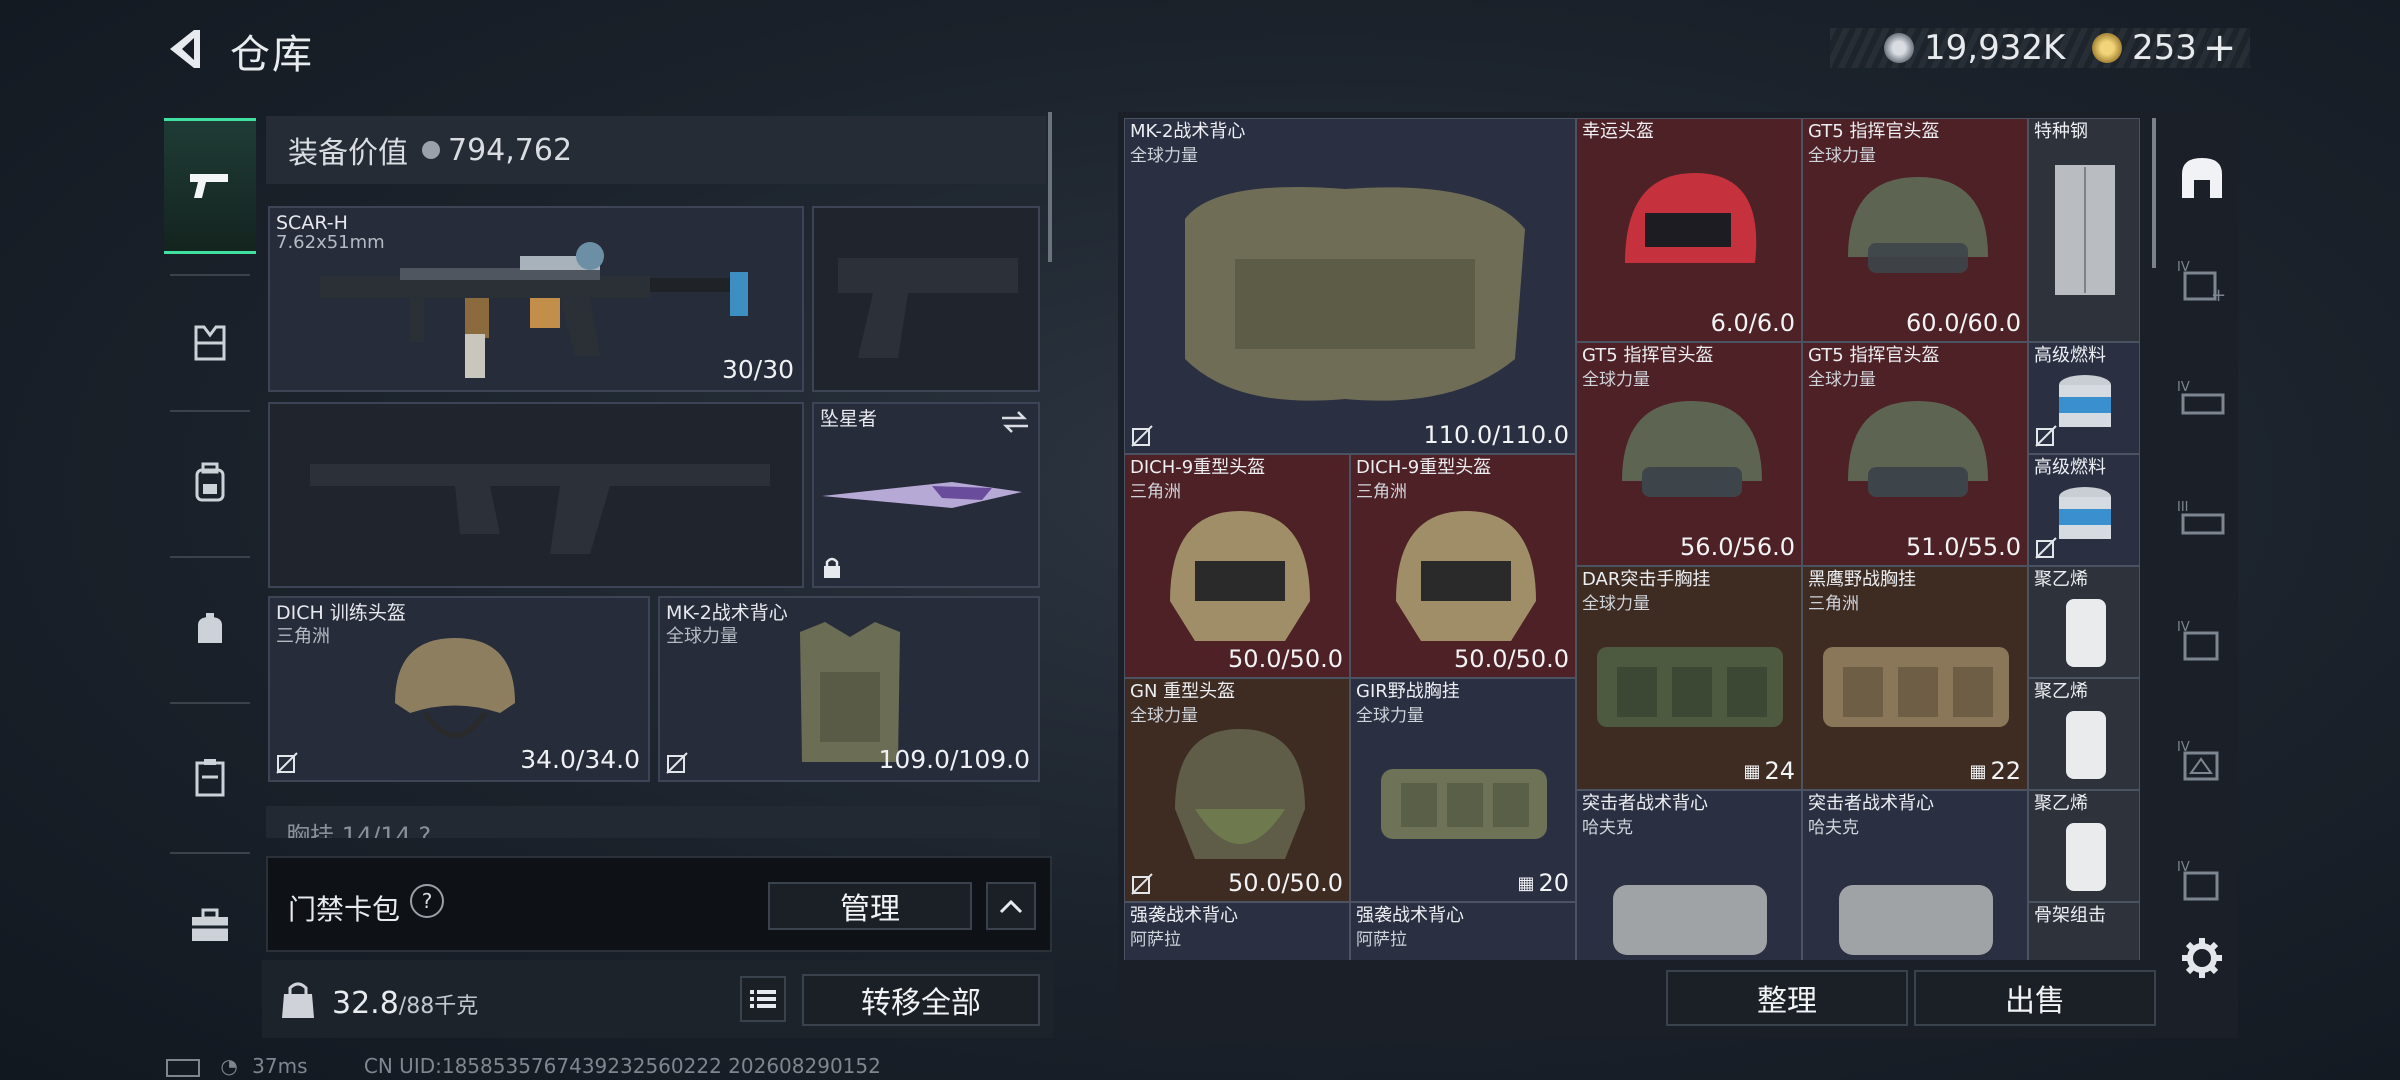  Describe the element at coordinates (1915, 678) in the screenshot. I see `stash-item: 黑鹰野战胸挂 三角洲 ▦ 22` at that location.